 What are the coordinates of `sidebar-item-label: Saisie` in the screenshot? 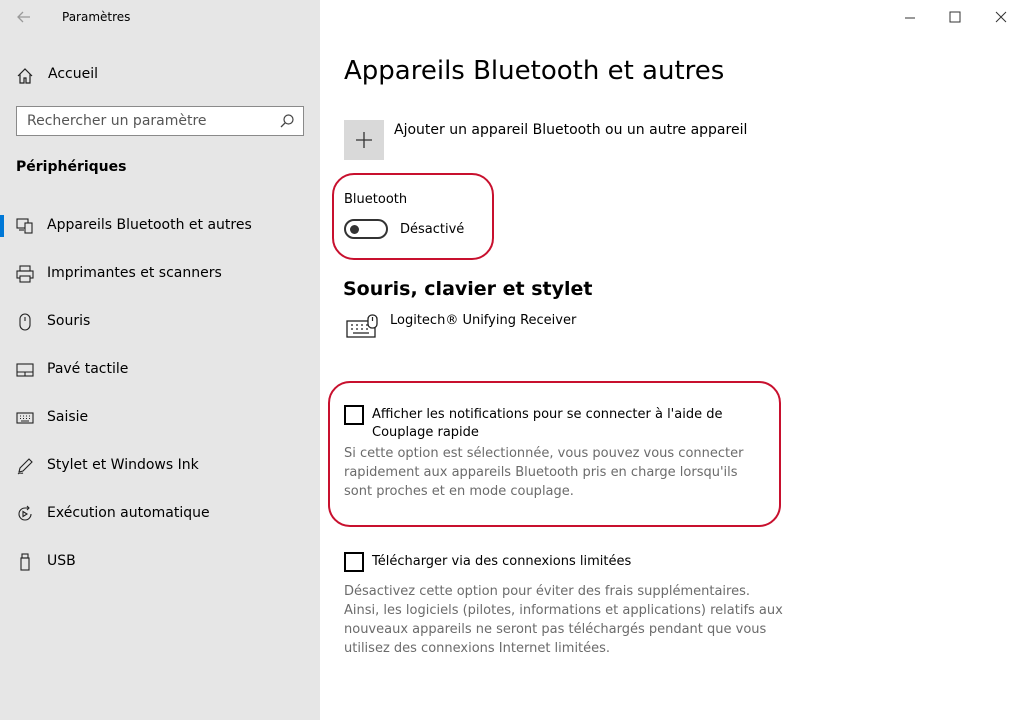 It's located at (68, 417).